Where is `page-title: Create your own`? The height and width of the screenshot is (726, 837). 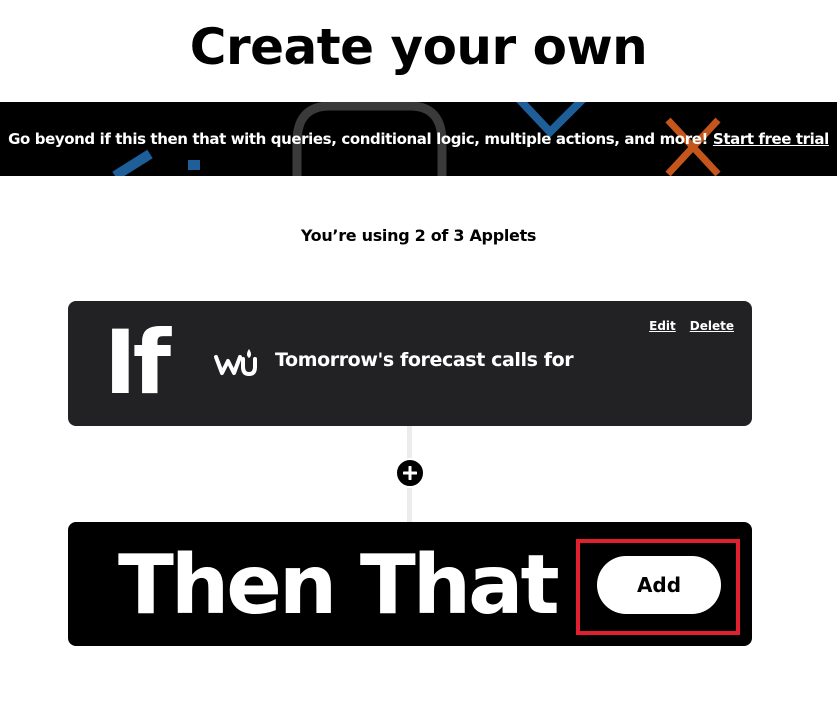
page-title: Create your own is located at coordinates (418, 47).